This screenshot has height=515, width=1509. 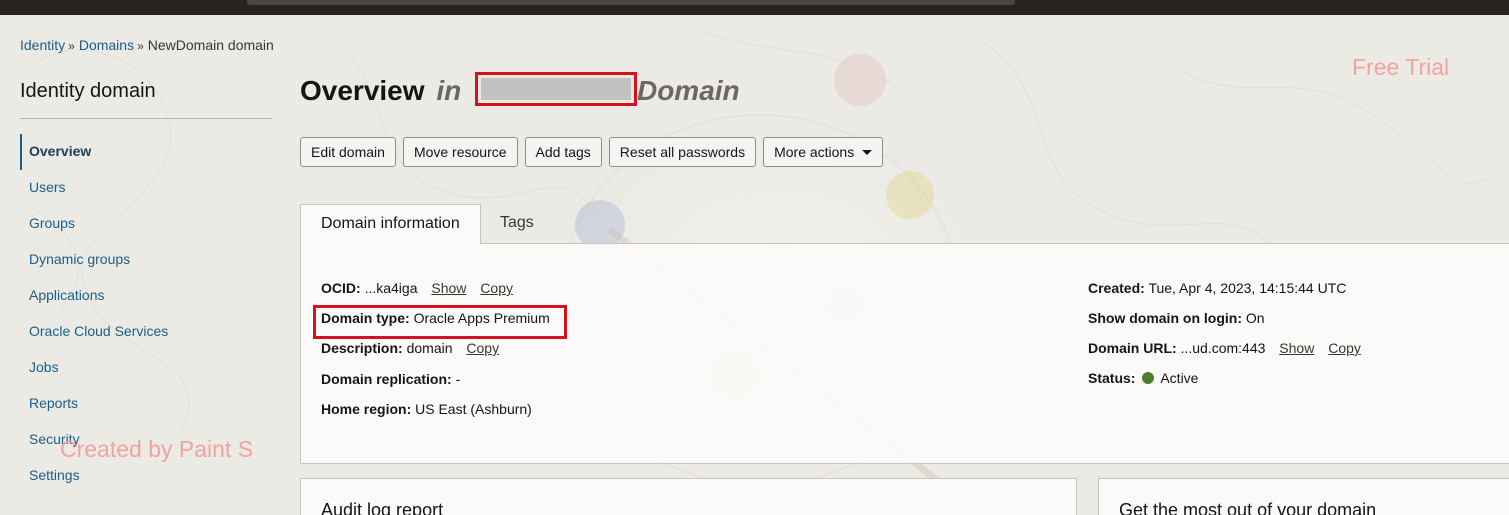 What do you see at coordinates (1344, 348) in the screenshot?
I see `domain-url-copy-link: Copy` at bounding box center [1344, 348].